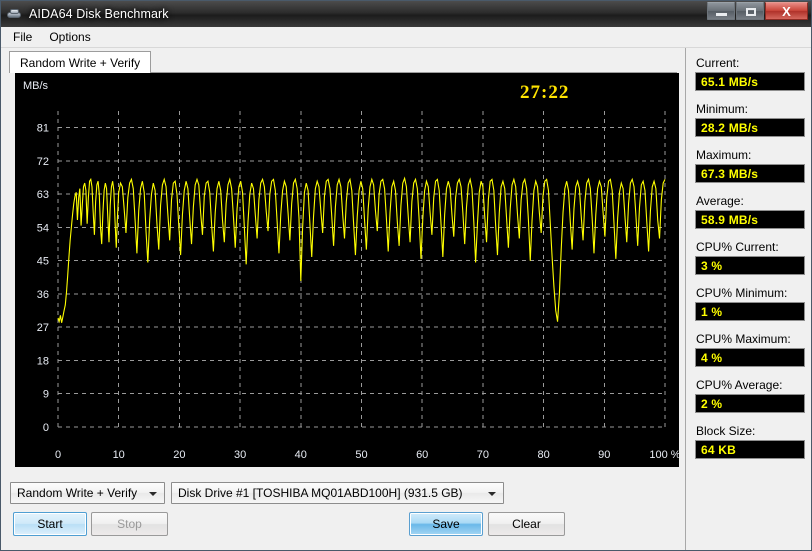  I want to click on stat-average: Average: 58.9 MB/s, so click(753, 211).